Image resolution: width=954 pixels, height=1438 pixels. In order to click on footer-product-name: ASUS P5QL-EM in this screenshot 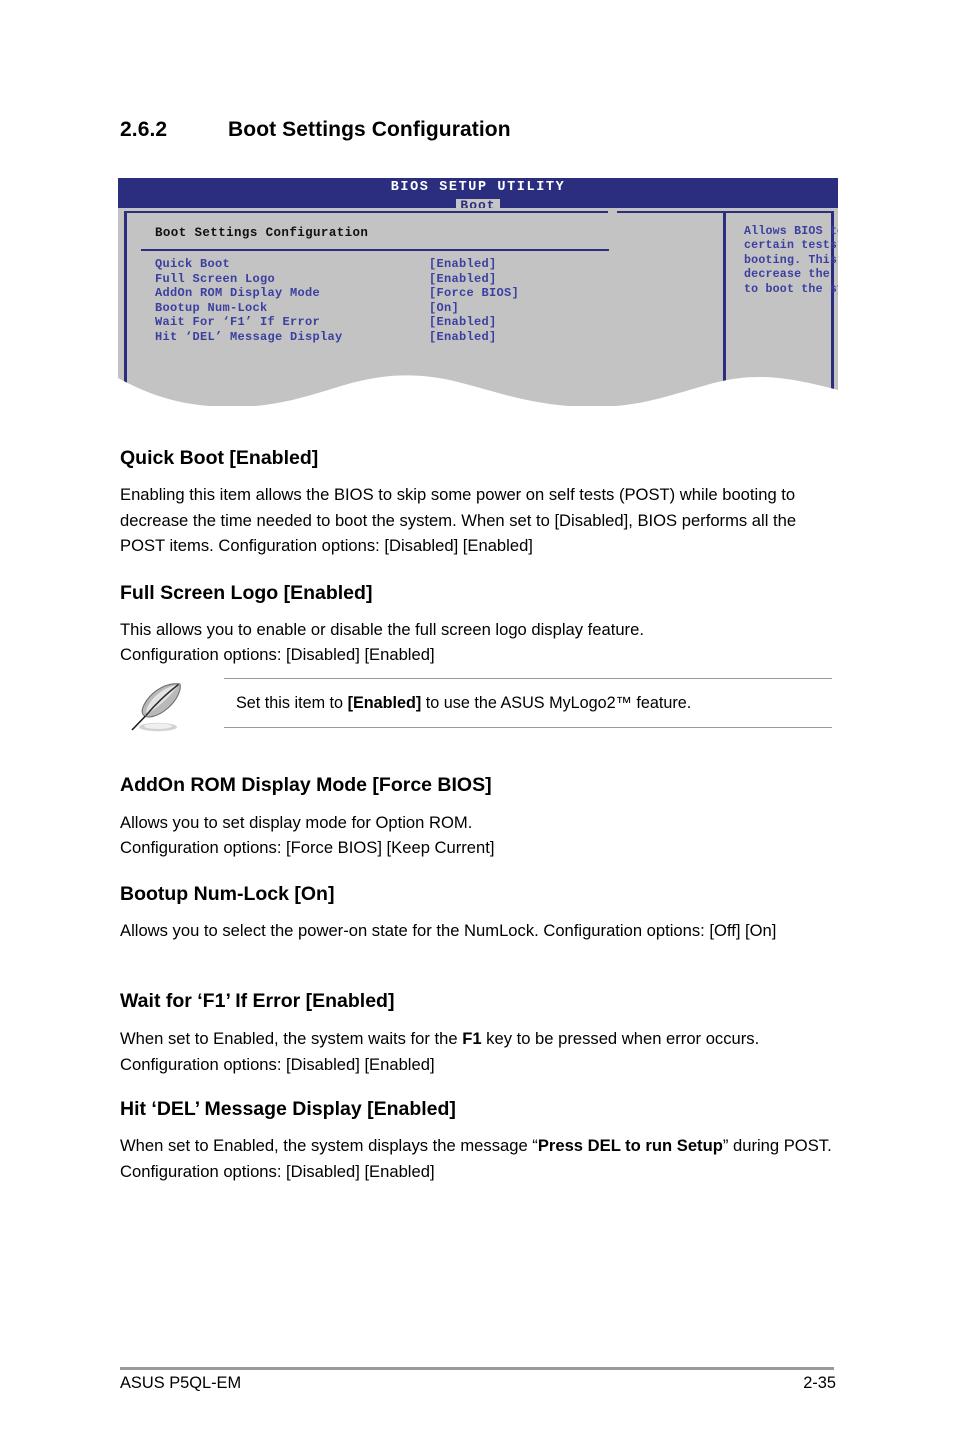, I will do `click(181, 1383)`.